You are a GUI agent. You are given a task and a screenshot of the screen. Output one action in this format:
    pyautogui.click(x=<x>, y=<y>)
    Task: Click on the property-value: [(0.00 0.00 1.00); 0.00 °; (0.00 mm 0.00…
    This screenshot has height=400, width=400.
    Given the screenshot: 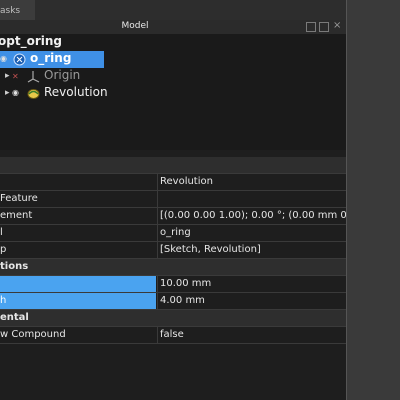 What is the action you would take?
    pyautogui.click(x=252, y=216)
    